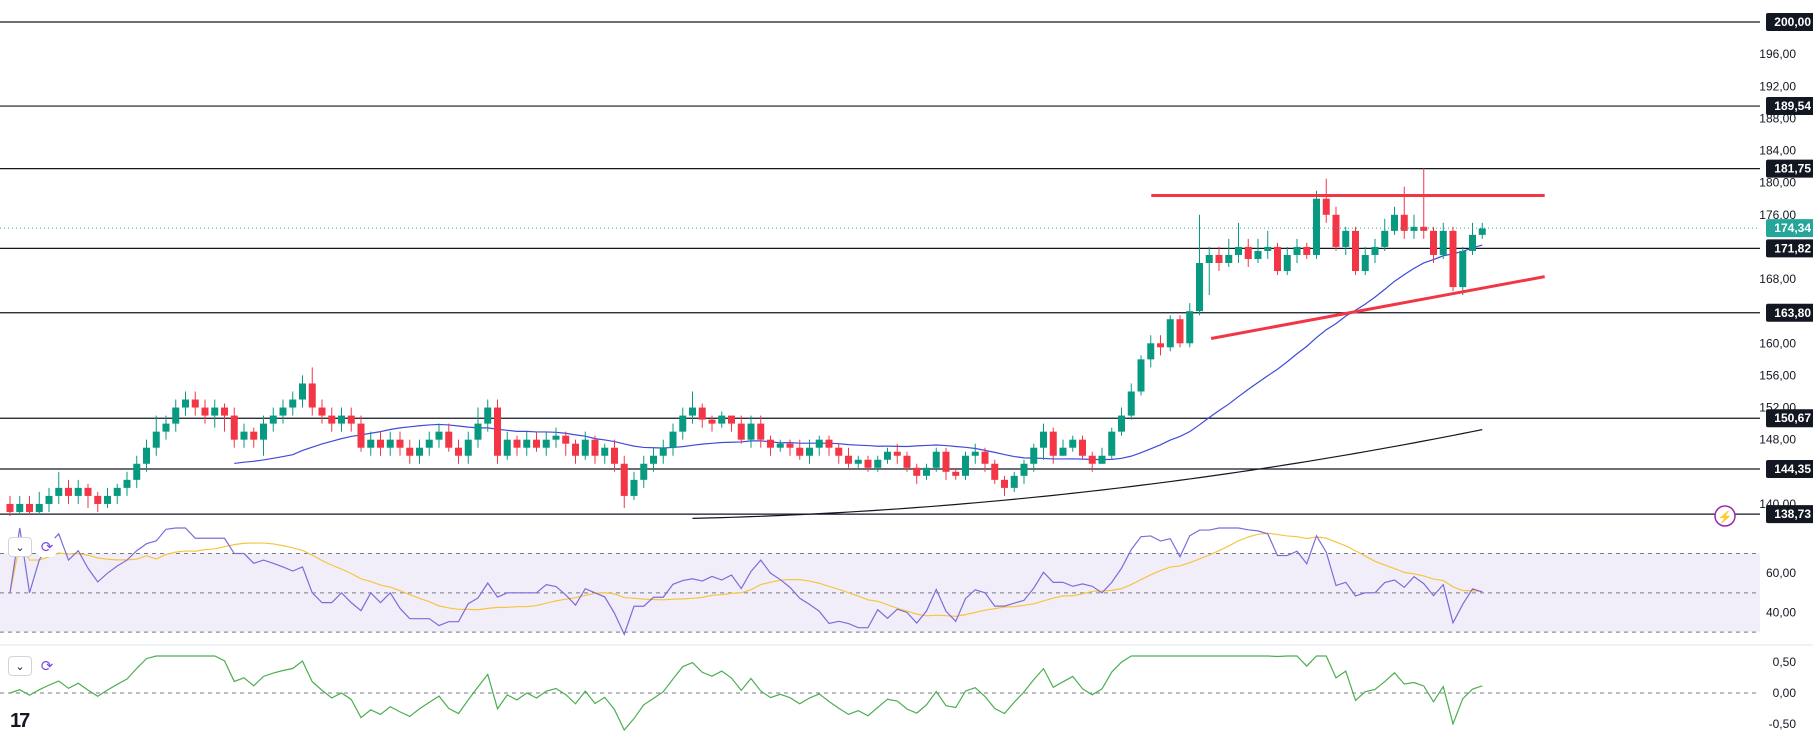 This screenshot has height=750, width=1813. I want to click on level-label: 171,82, so click(1792, 248).